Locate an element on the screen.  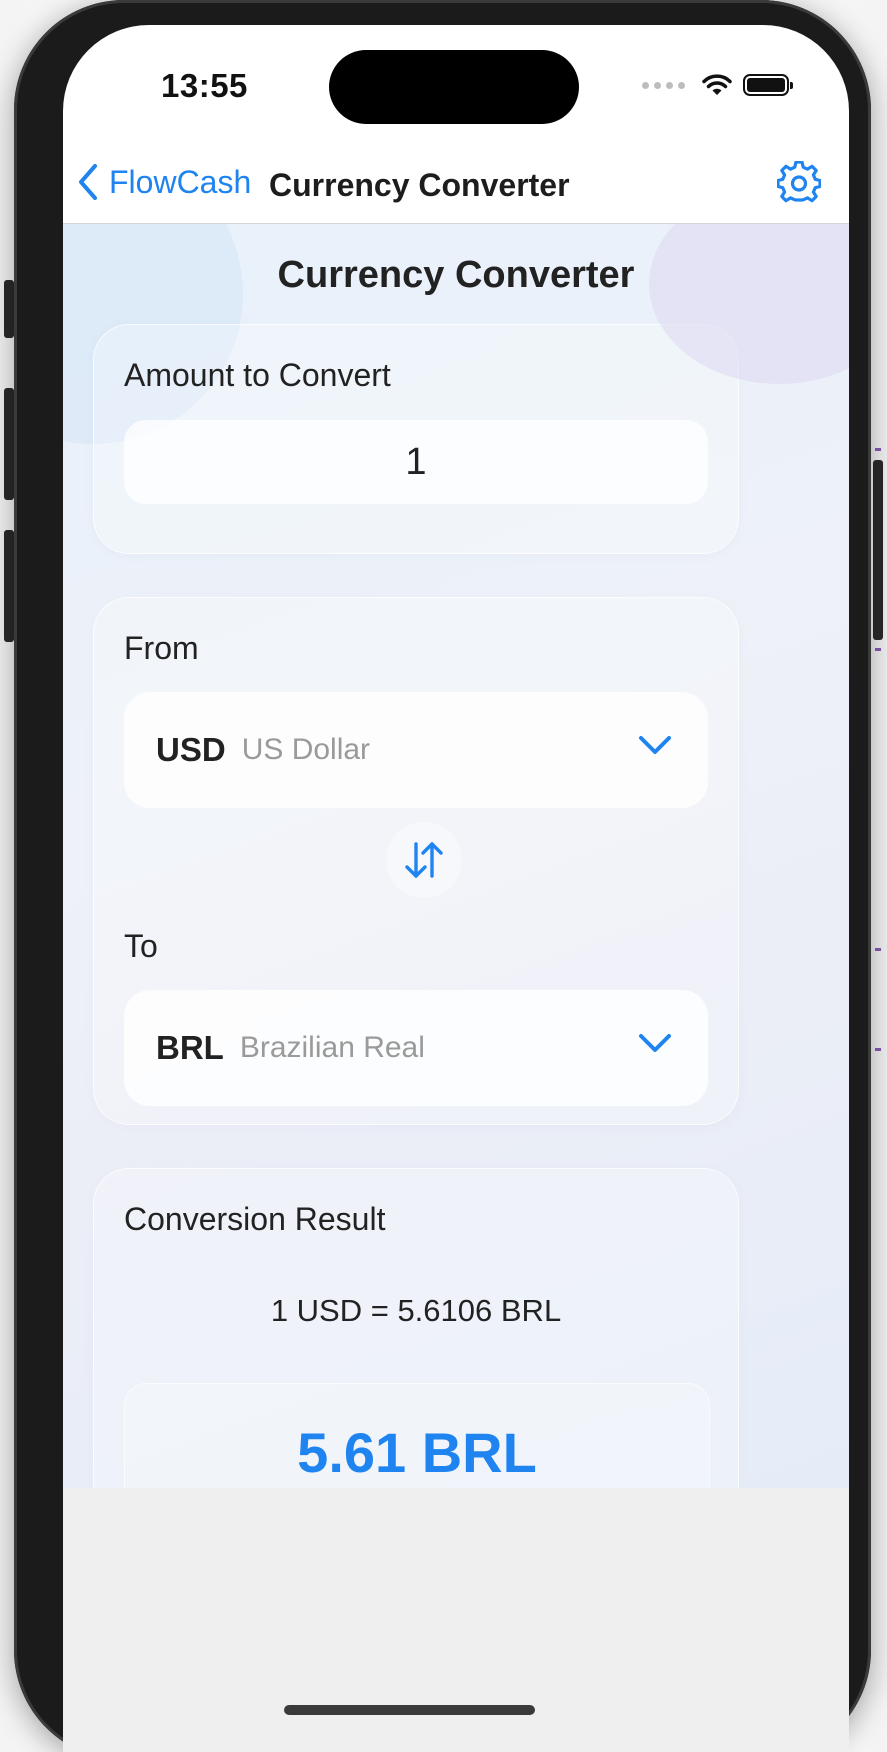
volume-down-button is located at coordinates (9, 586).